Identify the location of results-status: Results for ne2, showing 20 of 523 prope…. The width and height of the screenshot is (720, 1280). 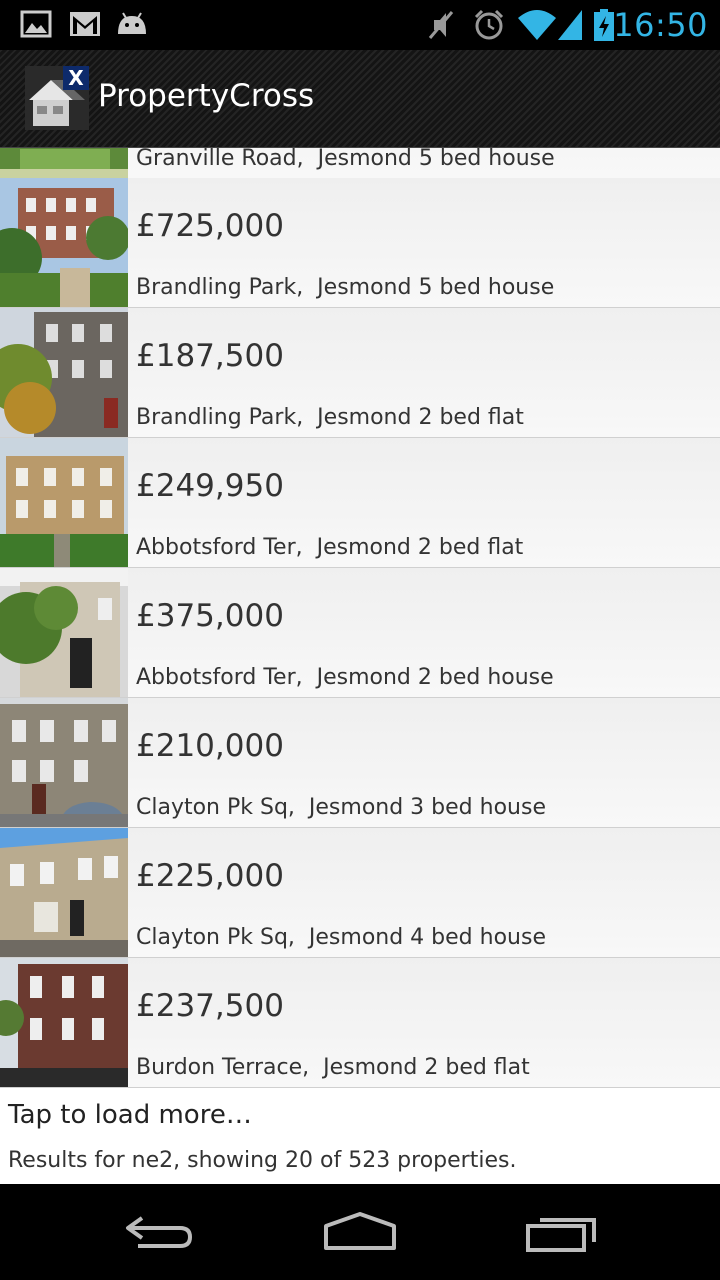
(262, 1160).